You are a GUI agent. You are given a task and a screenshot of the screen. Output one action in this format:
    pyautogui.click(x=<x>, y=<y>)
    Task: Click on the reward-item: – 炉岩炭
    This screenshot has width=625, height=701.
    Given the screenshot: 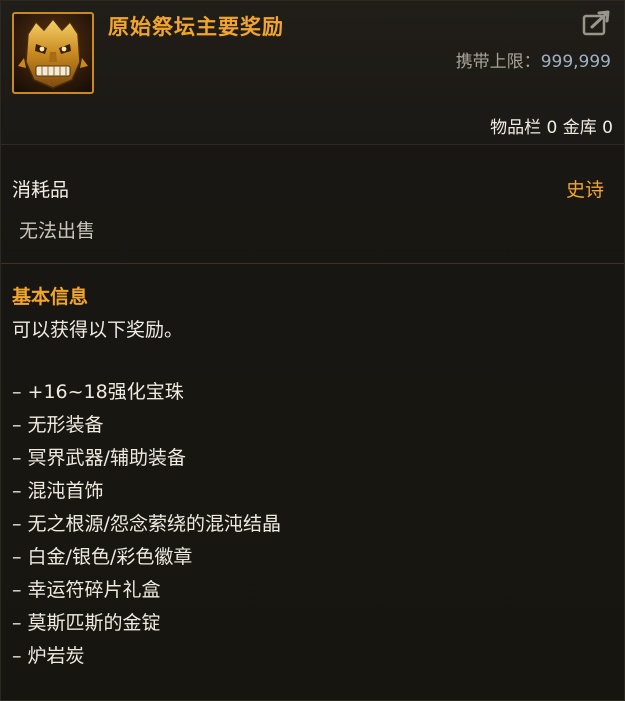 What is the action you would take?
    pyautogui.click(x=48, y=656)
    